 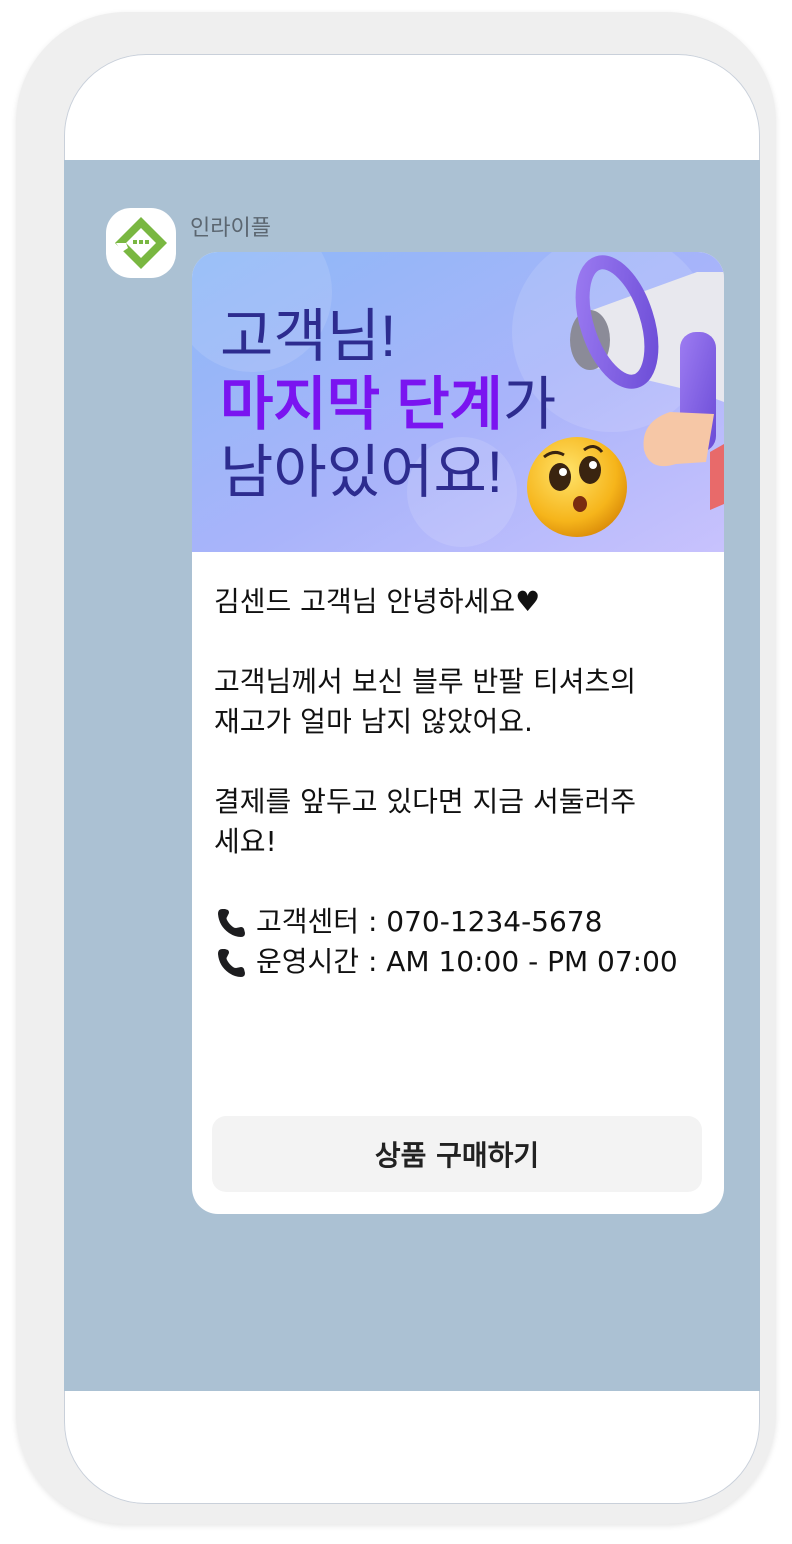 What do you see at coordinates (457, 1154) in the screenshot?
I see `buy-product-button: 상품 구매하기` at bounding box center [457, 1154].